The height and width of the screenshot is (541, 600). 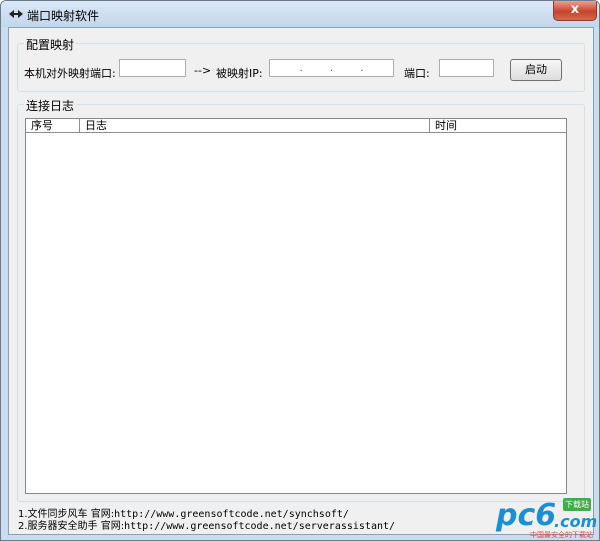 What do you see at coordinates (23, 526) in the screenshot?
I see `footer-line-2-number: 2.` at bounding box center [23, 526].